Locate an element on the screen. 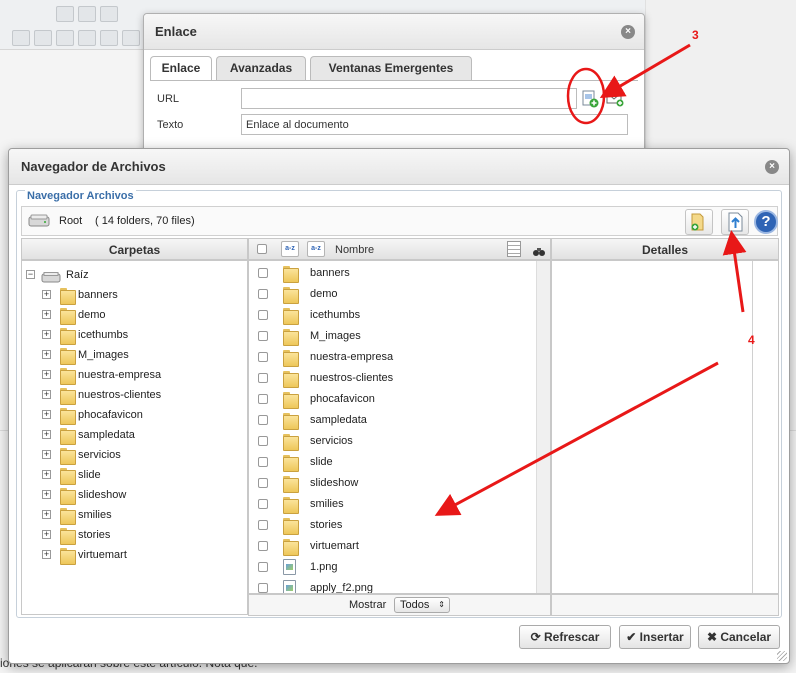 Image resolution: width=796 pixels, height=673 pixels. new-folder-button is located at coordinates (699, 222).